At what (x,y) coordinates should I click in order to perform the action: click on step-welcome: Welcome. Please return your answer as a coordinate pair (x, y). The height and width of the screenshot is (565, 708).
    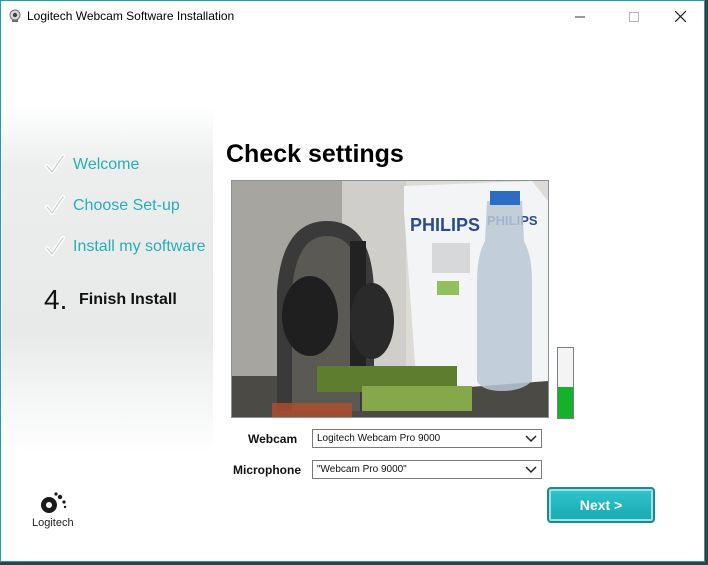
    Looking at the image, I should click on (91, 165).